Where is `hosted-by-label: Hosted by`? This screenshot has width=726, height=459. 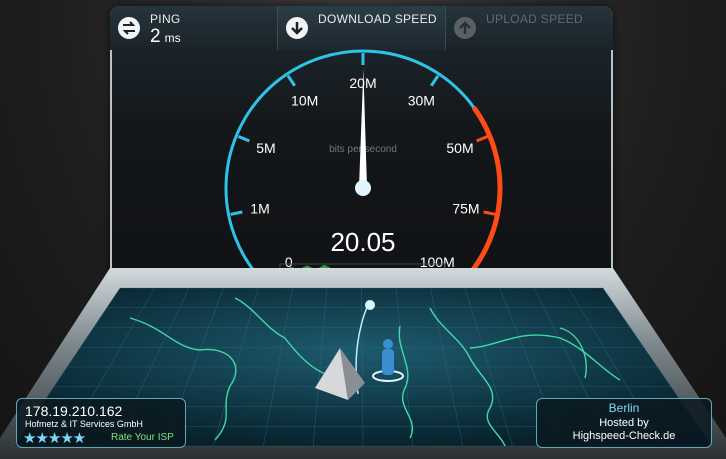 hosted-by-label: Hosted by is located at coordinates (624, 423).